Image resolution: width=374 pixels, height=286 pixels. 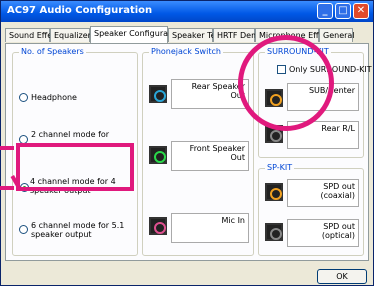 What do you see at coordinates (75, 167) in the screenshot?
I see `highlight-box` at bounding box center [75, 167].